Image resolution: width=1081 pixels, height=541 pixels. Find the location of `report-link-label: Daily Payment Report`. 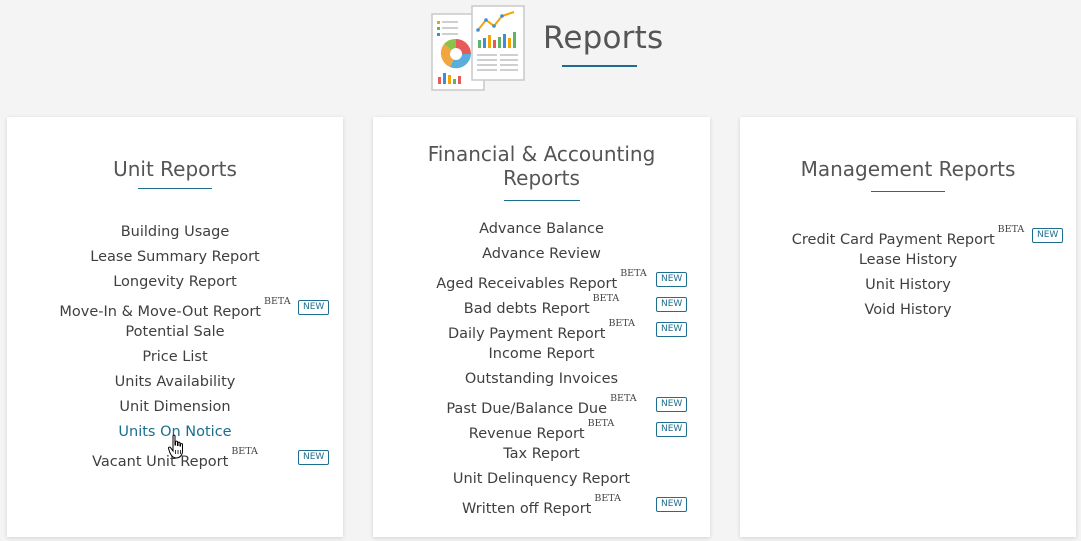

report-link-label: Daily Payment Report is located at coordinates (526, 333).